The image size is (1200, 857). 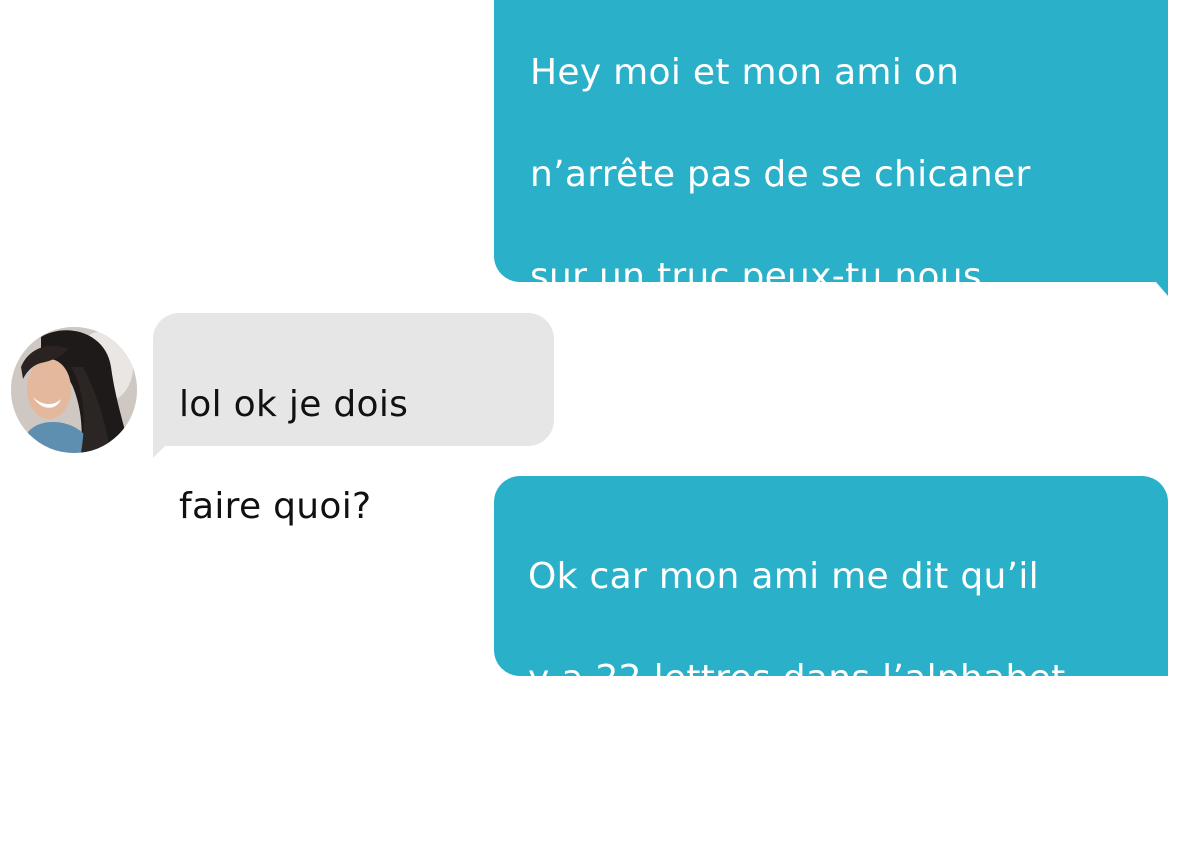 What do you see at coordinates (275, 506) in the screenshot?
I see `message-line: faire quoi?` at bounding box center [275, 506].